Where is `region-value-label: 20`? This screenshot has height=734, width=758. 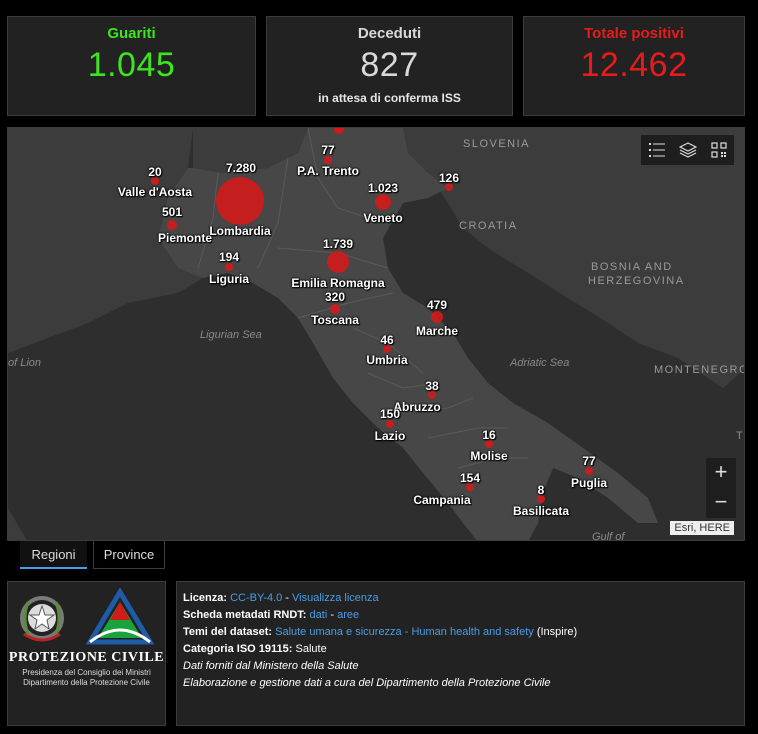 region-value-label: 20 is located at coordinates (155, 172).